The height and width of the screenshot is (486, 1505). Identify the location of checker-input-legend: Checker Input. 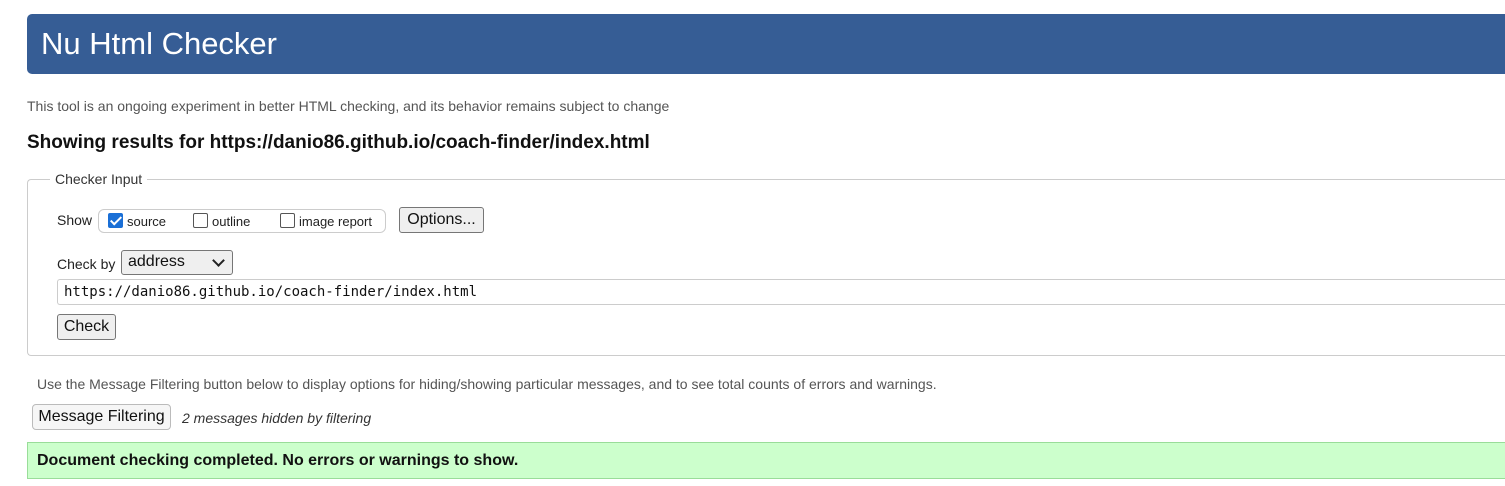
(99, 179).